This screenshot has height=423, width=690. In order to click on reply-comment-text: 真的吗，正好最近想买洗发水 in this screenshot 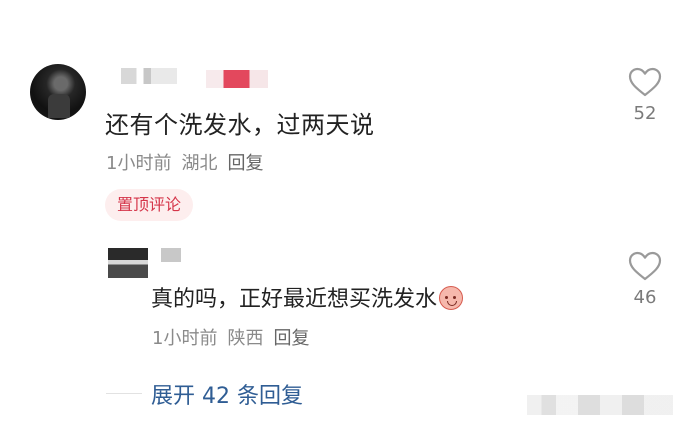, I will do `click(307, 297)`.